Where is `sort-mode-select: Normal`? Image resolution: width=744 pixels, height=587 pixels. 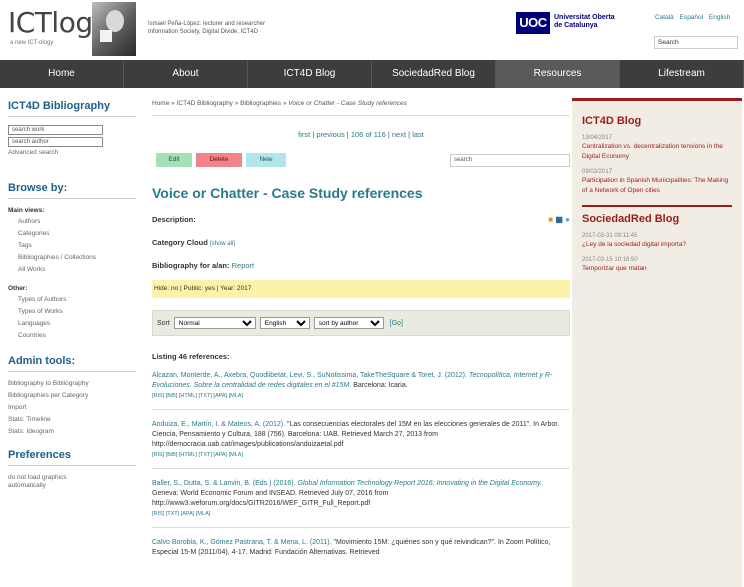
sort-mode-select: Normal is located at coordinates (214, 323).